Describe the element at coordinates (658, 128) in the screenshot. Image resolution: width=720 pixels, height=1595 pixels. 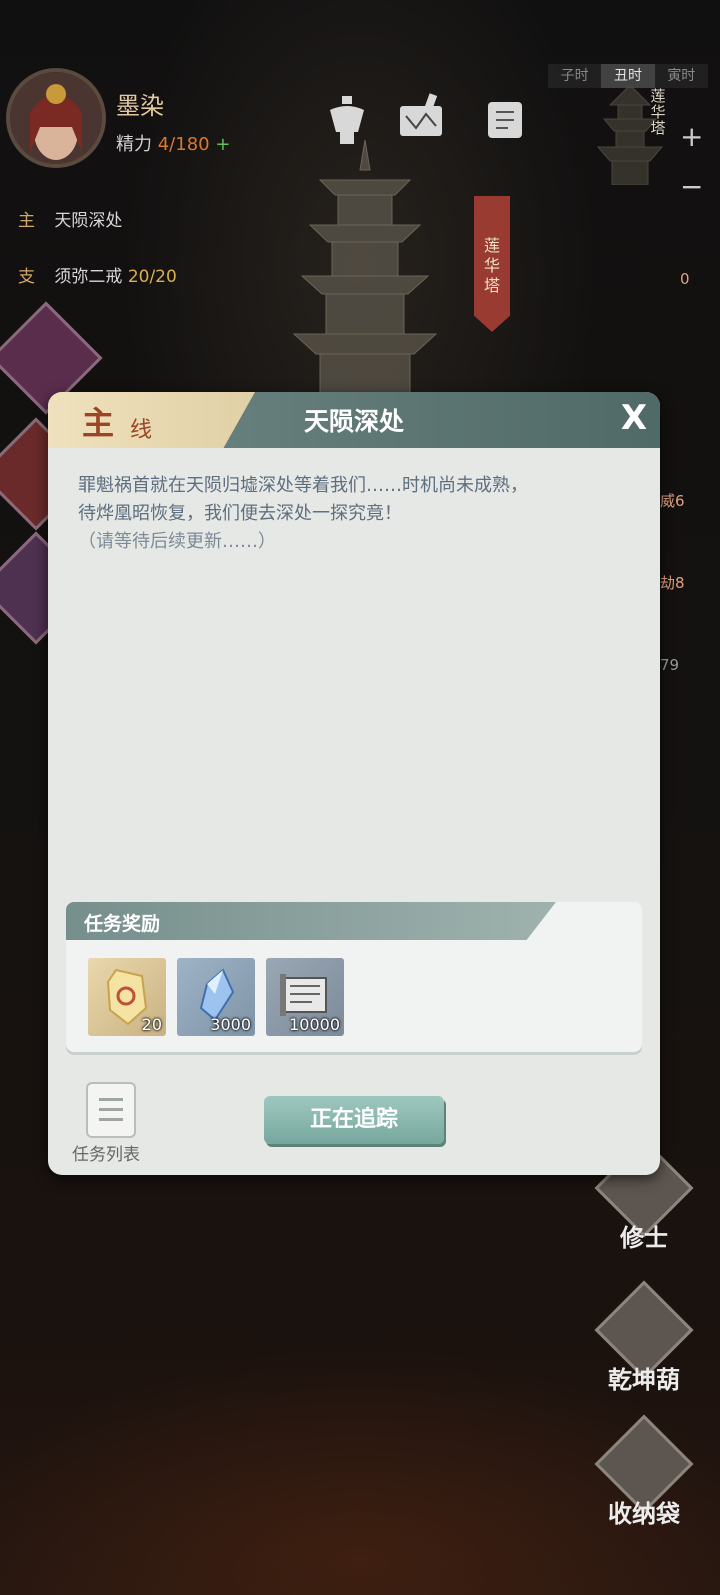
I see `tower-char: 塔` at that location.